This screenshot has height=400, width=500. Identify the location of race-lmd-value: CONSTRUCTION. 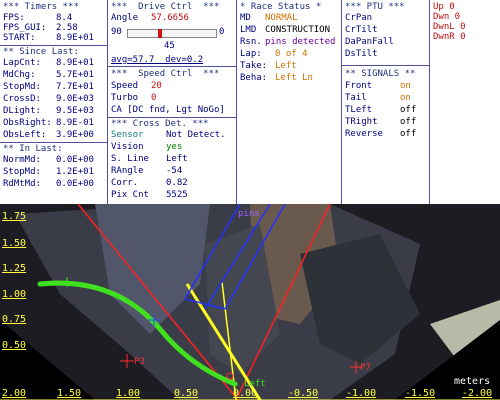
(298, 30).